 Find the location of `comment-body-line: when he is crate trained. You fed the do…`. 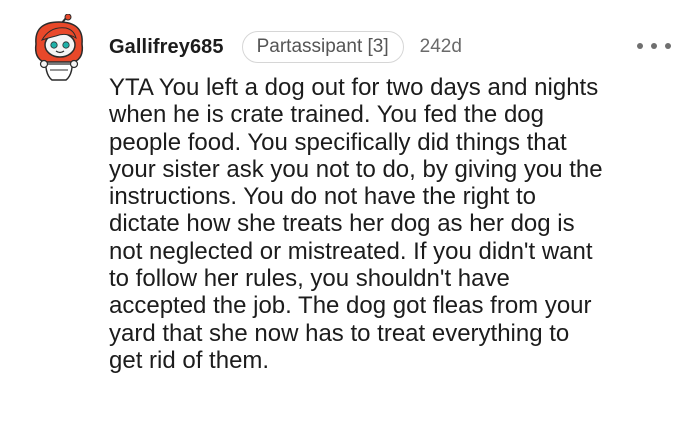

comment-body-line: when he is crate trained. You fed the do… is located at coordinates (326, 115).